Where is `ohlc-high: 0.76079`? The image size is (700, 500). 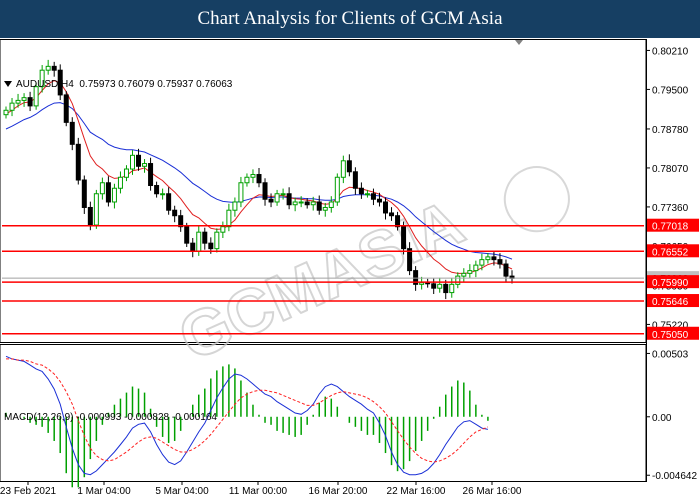 ohlc-high: 0.76079 is located at coordinates (136, 84).